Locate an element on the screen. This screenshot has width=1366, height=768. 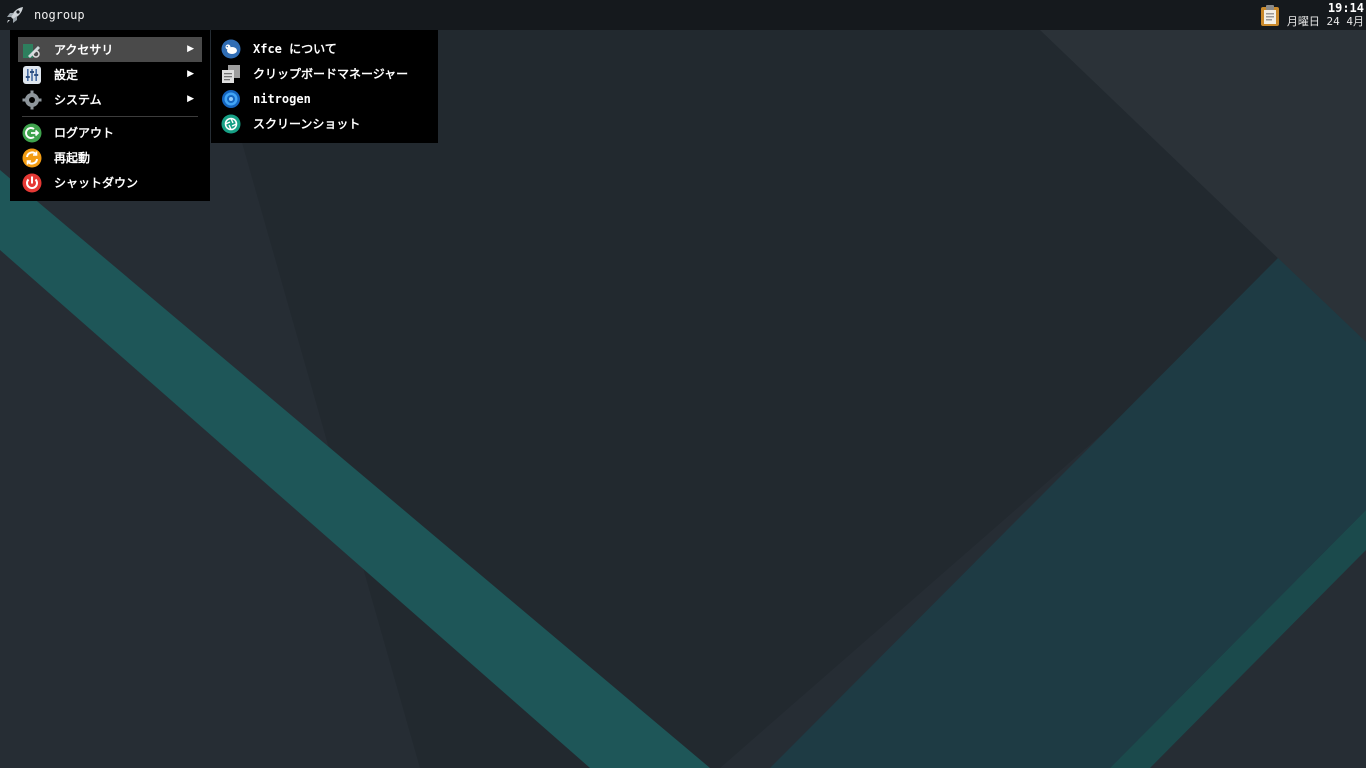
clipboard-icon is located at coordinates (1270, 15).